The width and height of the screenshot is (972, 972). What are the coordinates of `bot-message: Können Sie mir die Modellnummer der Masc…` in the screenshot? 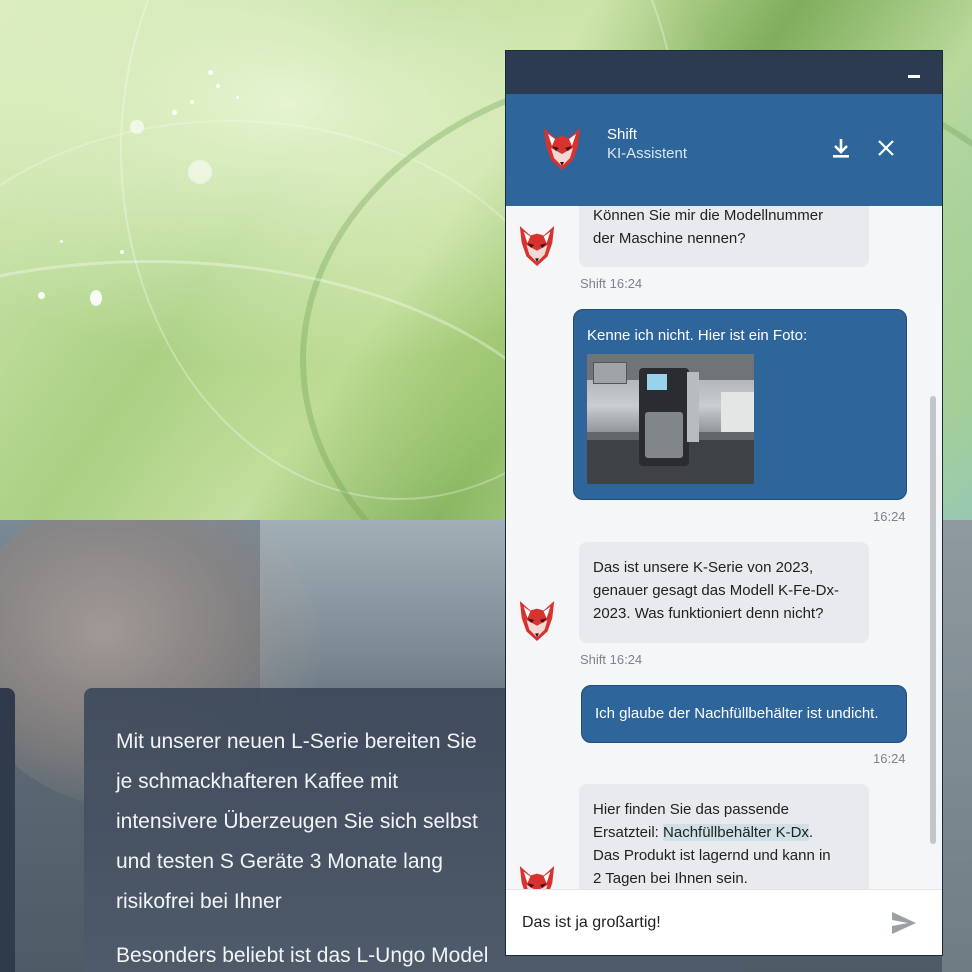 It's located at (724, 236).